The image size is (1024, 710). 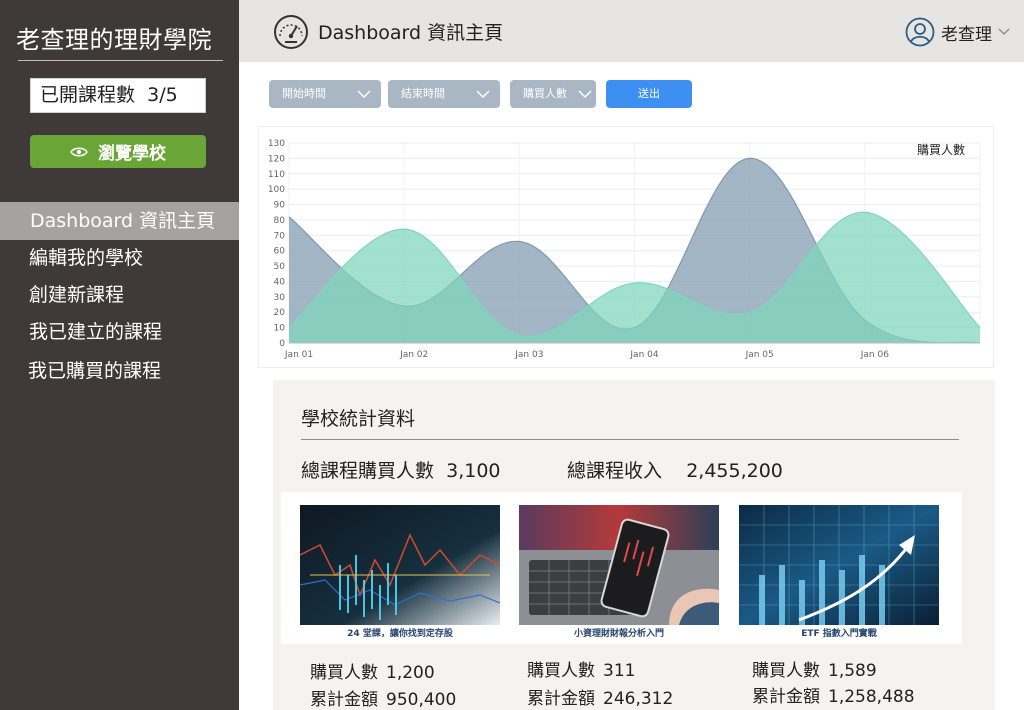 I want to click on y-tick-label: 30, so click(x=280, y=298).